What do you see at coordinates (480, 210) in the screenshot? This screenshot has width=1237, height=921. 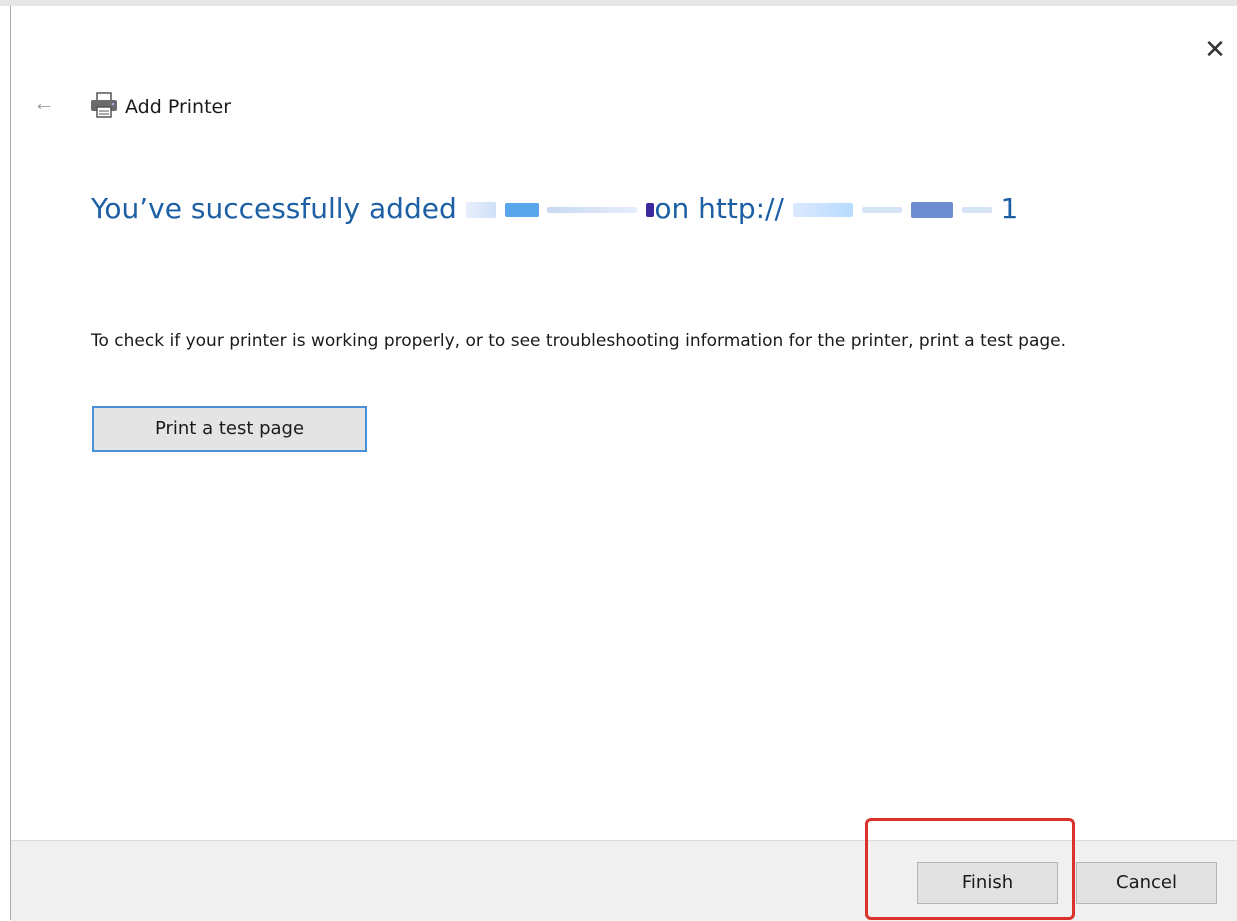 I see `redacted-printer-name` at bounding box center [480, 210].